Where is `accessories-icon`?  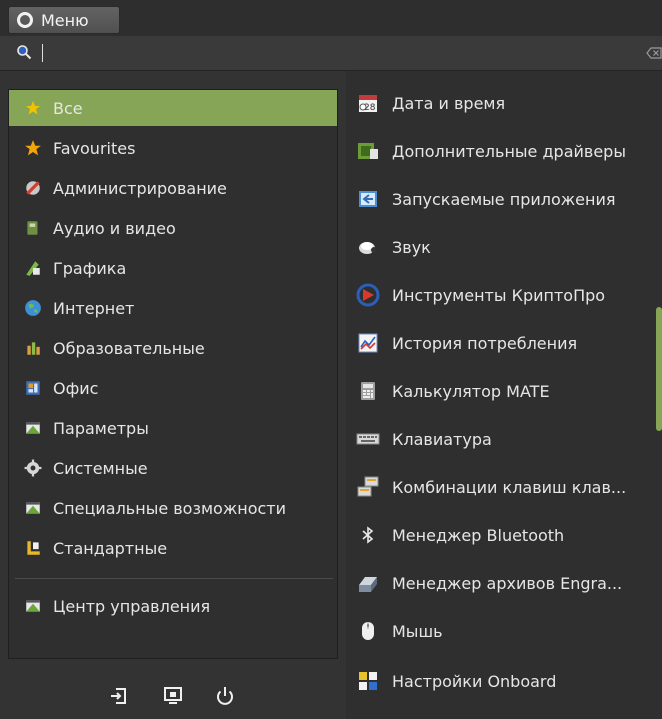 accessories-icon is located at coordinates (33, 548).